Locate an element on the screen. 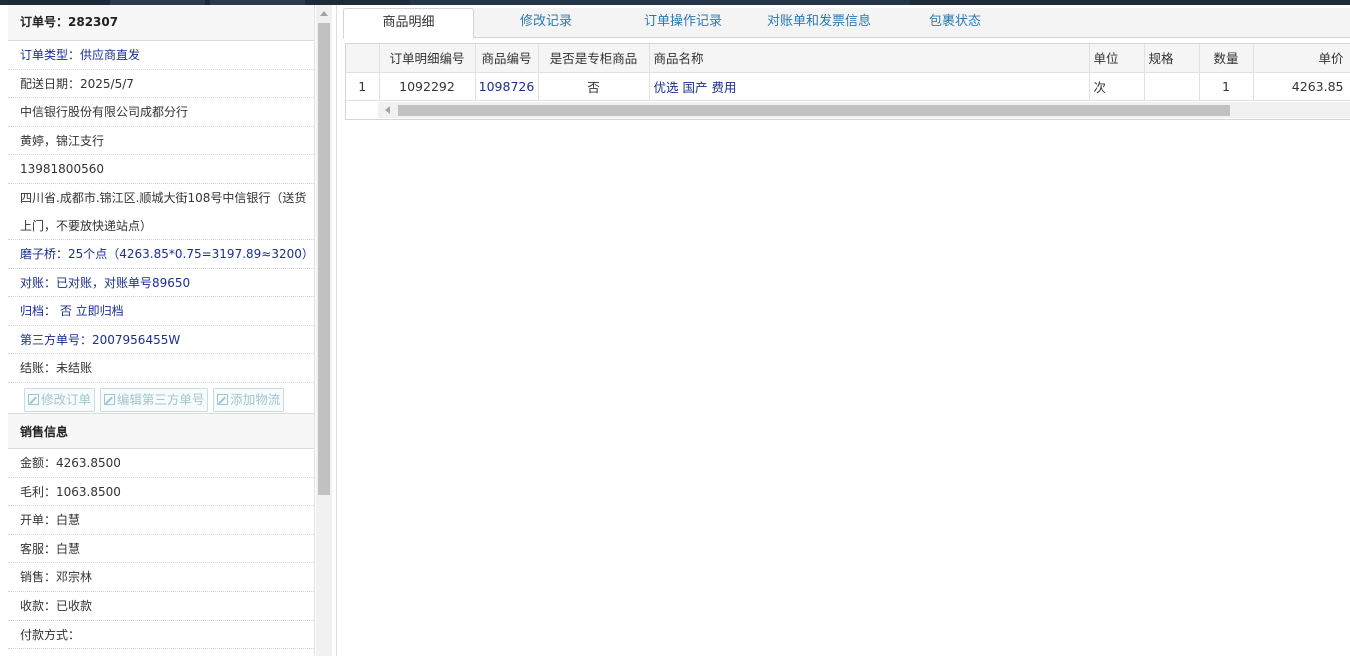  tab-product-details: 商品明细 is located at coordinates (408, 23).